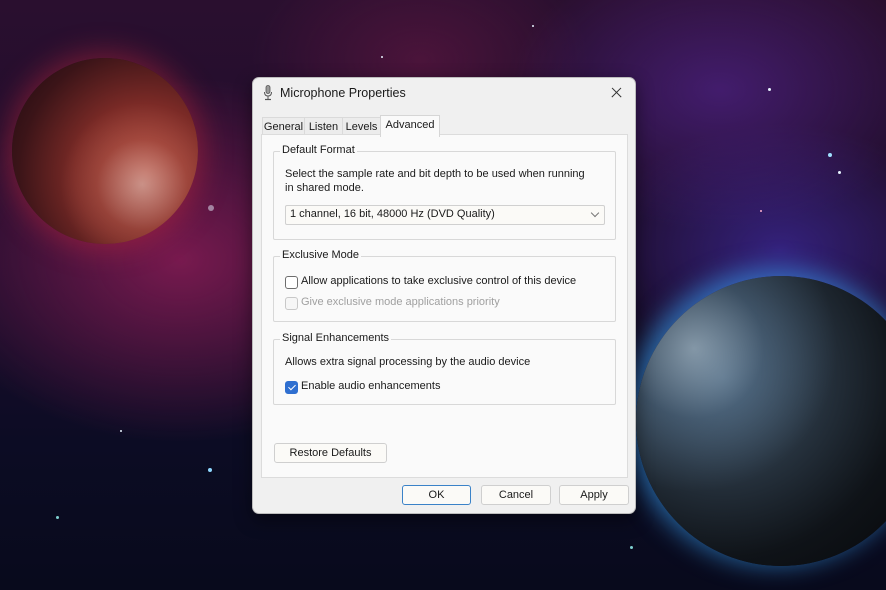 This screenshot has width=886, height=590. Describe the element at coordinates (410, 126) in the screenshot. I see `tab-advanced: Advanced` at that location.